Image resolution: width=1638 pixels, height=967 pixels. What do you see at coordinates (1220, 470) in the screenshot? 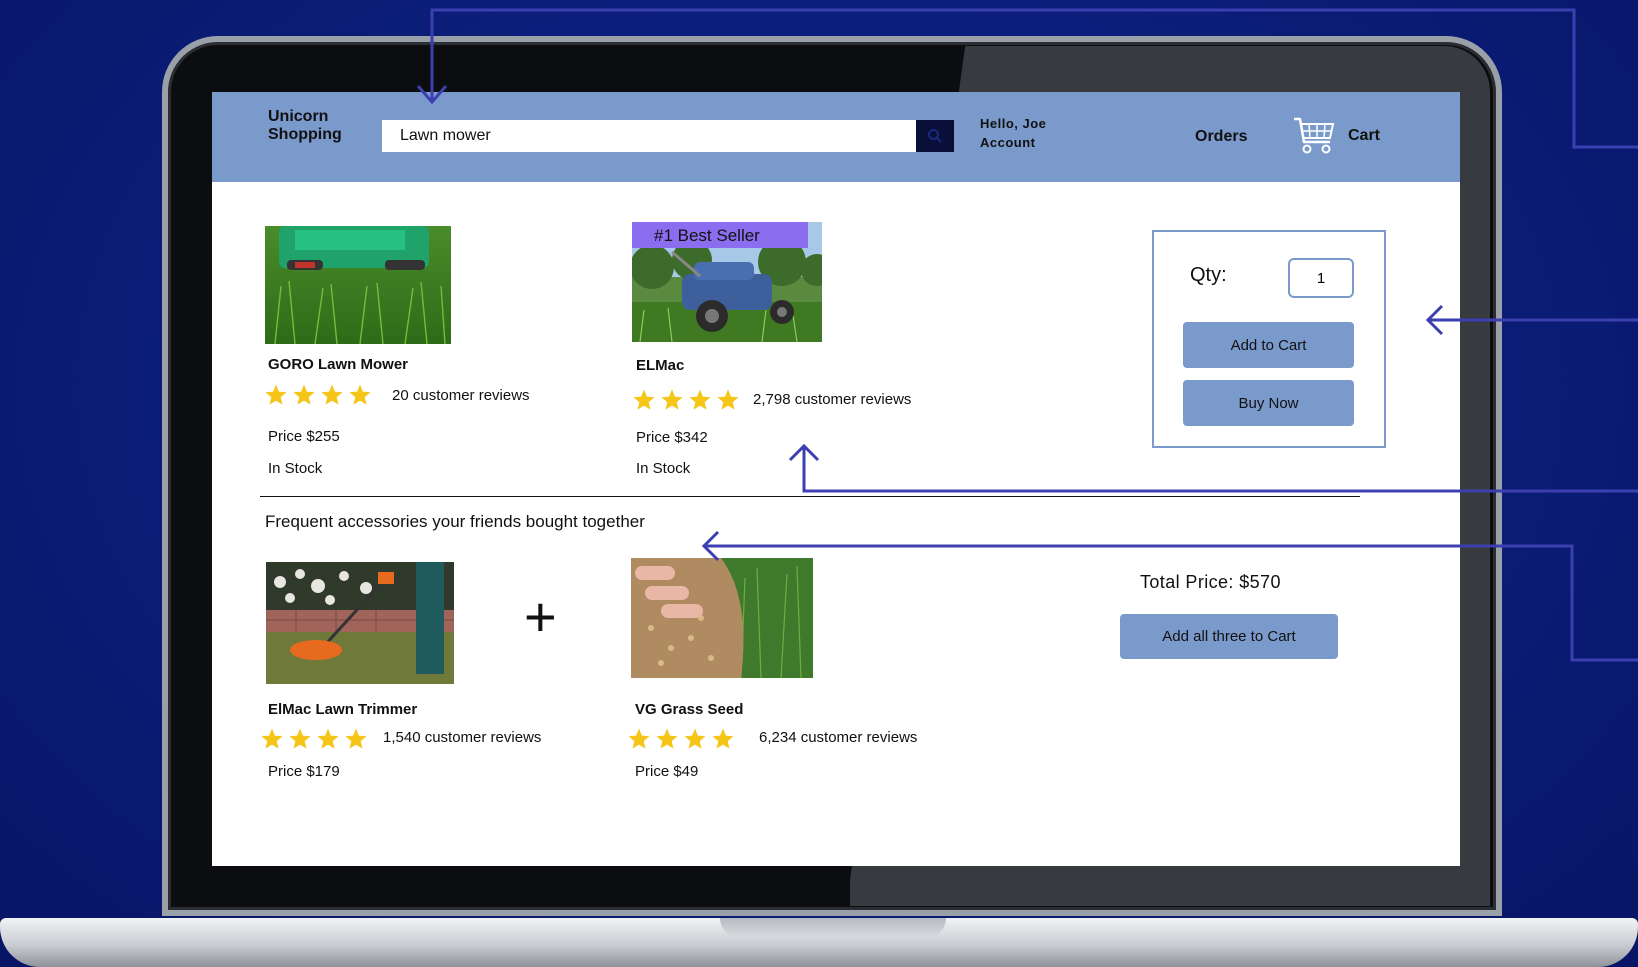
I see `connector-reviews` at bounding box center [1220, 470].